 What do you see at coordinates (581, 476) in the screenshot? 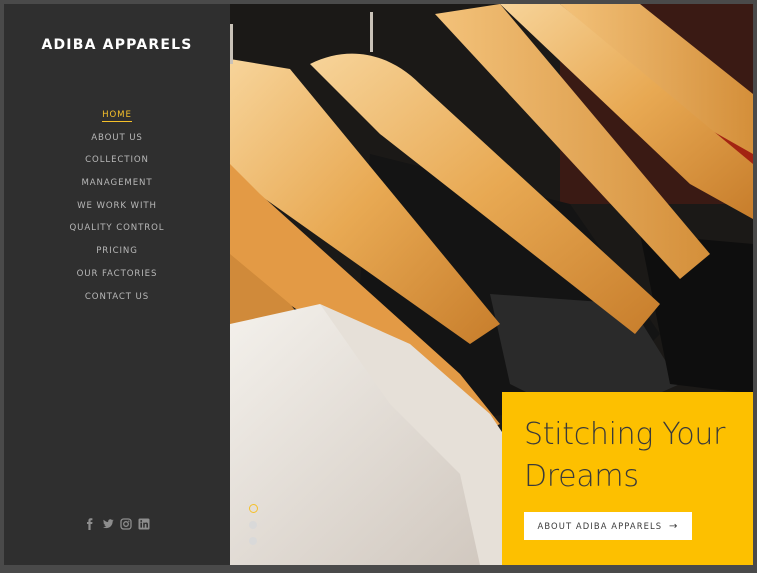
I see `hero-headline-line2: Dreams` at bounding box center [581, 476].